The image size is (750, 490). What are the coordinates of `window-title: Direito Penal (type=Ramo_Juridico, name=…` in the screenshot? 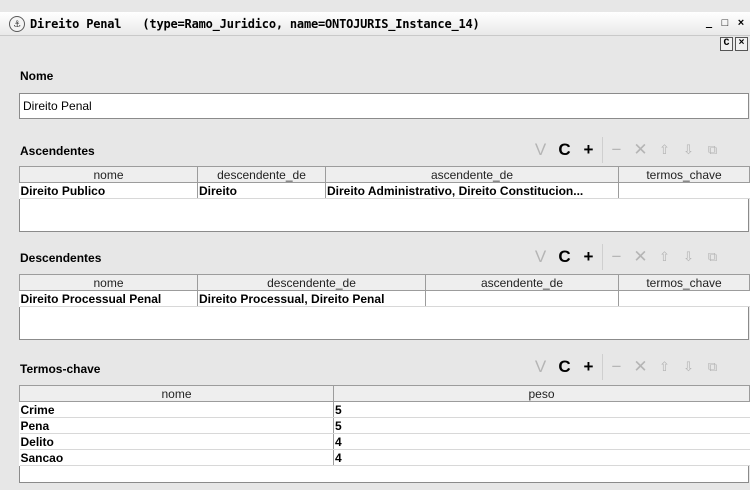 It's located at (255, 24).